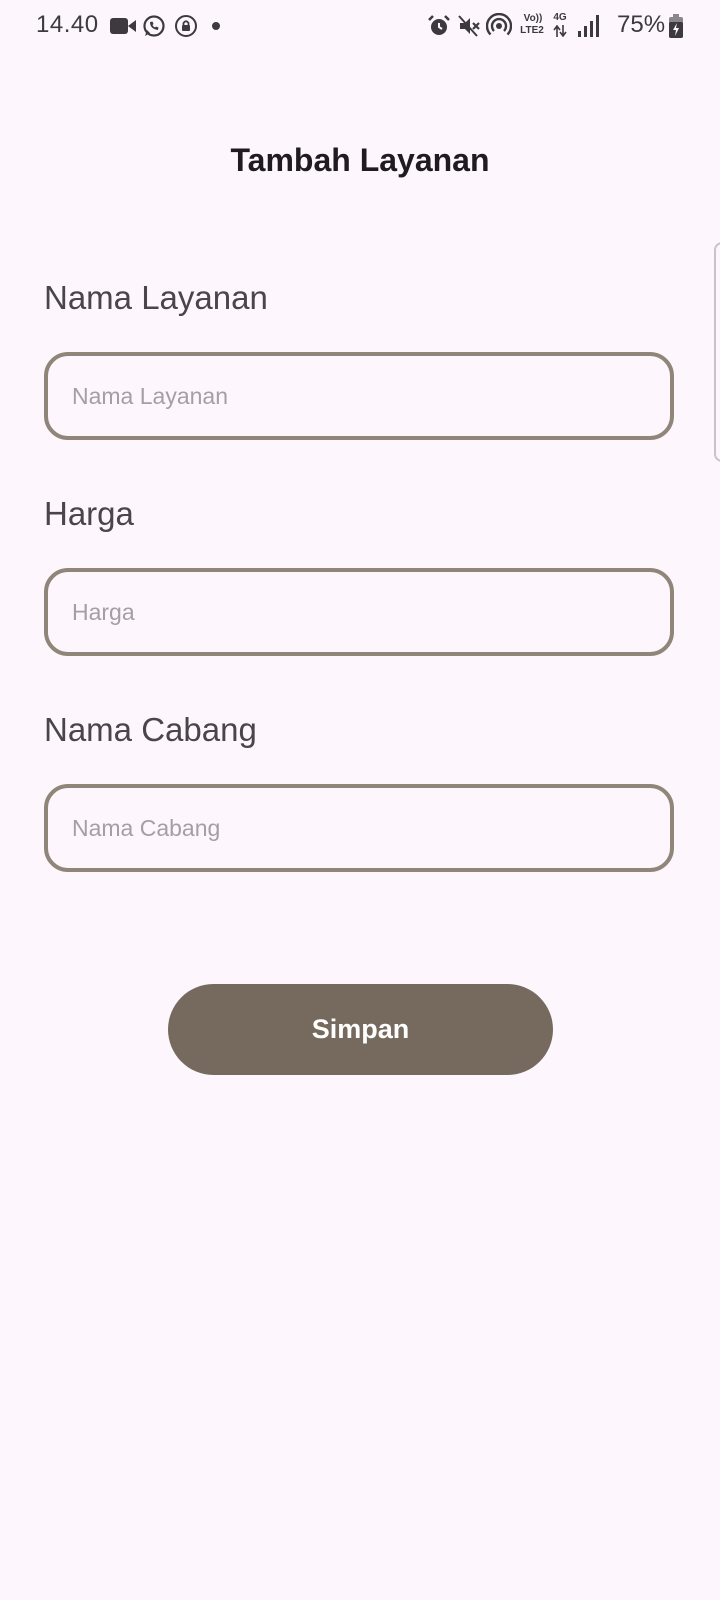 Image resolution: width=720 pixels, height=1600 pixels. What do you see at coordinates (156, 297) in the screenshot?
I see `service-name-label: Nama Layanan` at bounding box center [156, 297].